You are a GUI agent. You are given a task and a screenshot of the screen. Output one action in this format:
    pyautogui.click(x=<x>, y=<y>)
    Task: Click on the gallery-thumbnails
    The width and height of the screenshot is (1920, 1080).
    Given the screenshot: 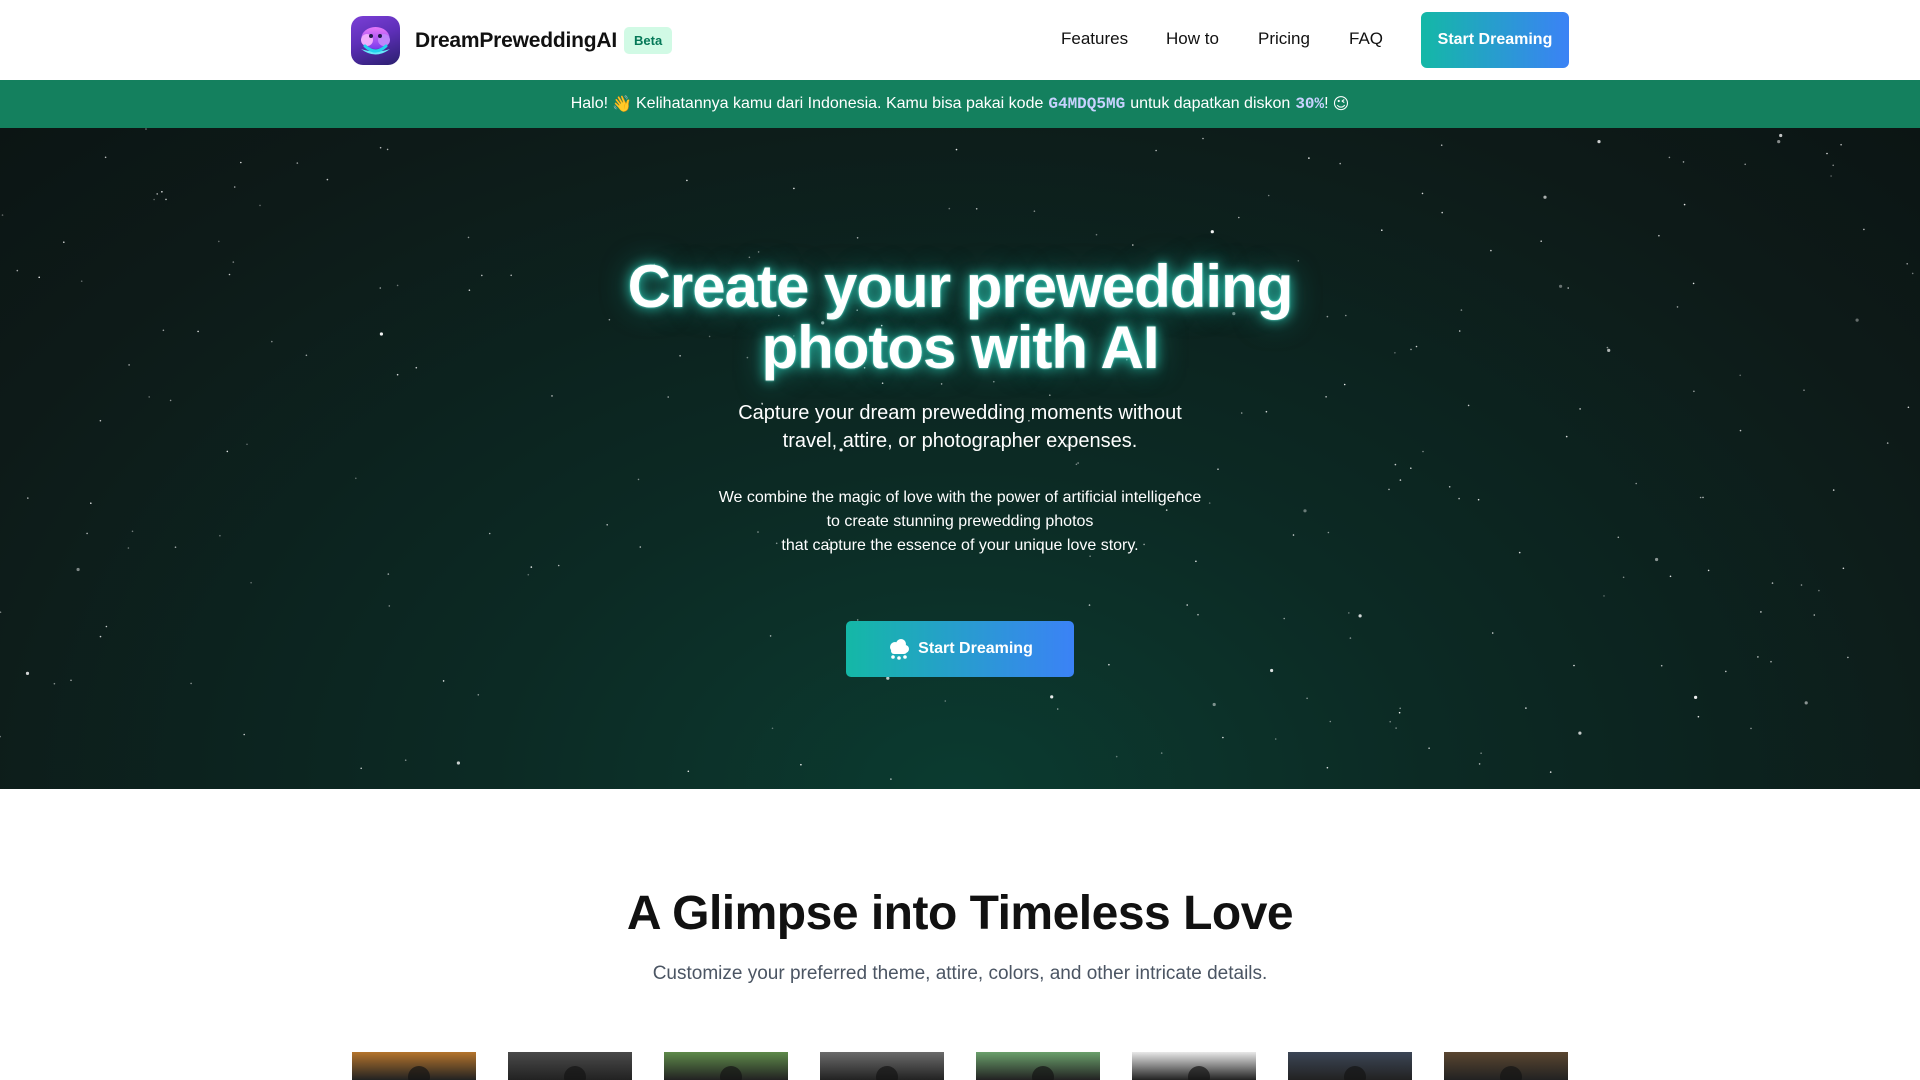 What is the action you would take?
    pyautogui.click(x=960, y=1066)
    